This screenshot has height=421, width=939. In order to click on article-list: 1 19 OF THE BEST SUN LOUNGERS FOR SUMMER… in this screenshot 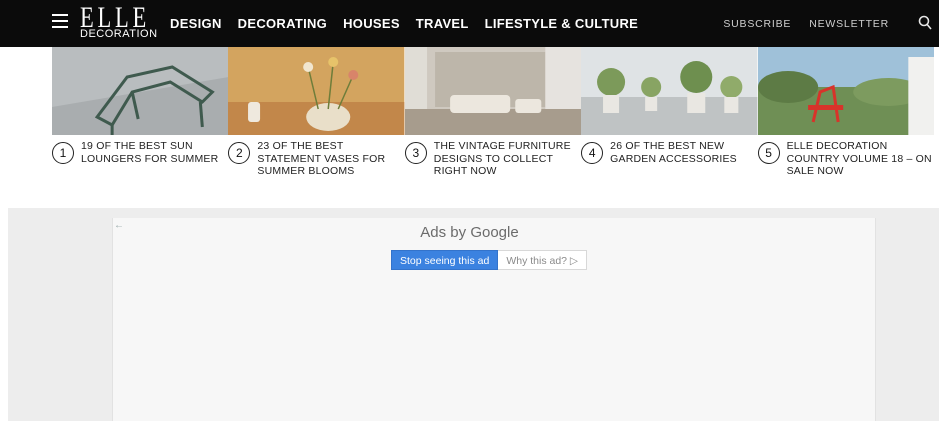, I will do `click(493, 159)`.